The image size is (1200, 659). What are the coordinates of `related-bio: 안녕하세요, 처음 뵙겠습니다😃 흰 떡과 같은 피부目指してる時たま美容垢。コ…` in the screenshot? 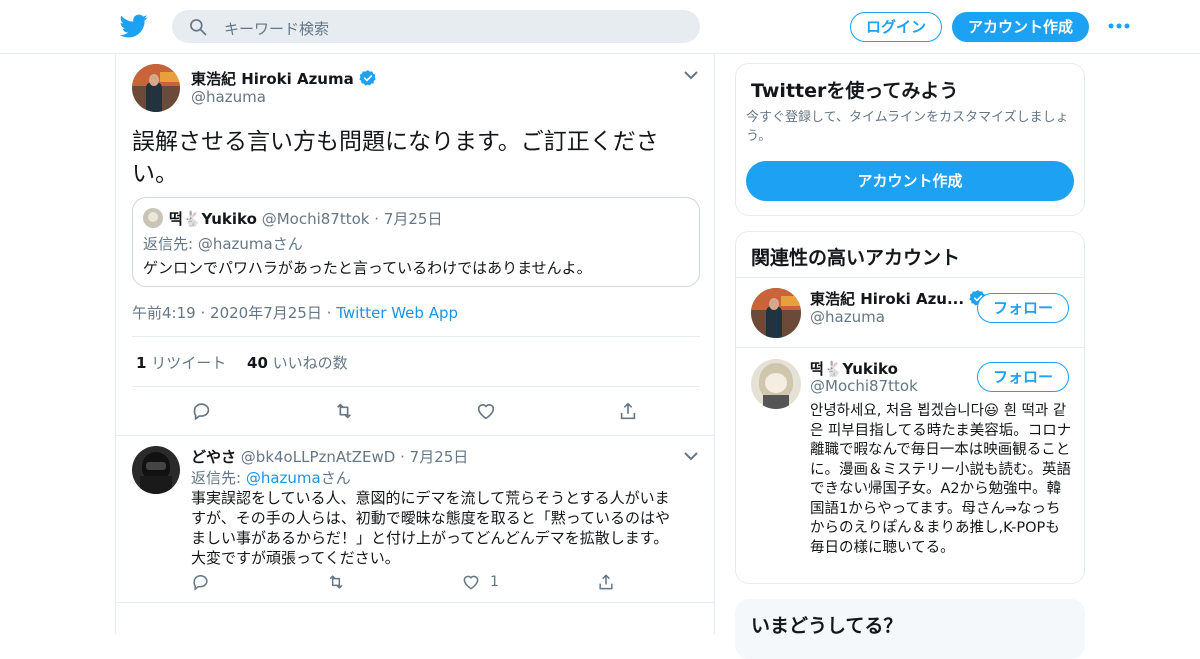 It's located at (941, 479).